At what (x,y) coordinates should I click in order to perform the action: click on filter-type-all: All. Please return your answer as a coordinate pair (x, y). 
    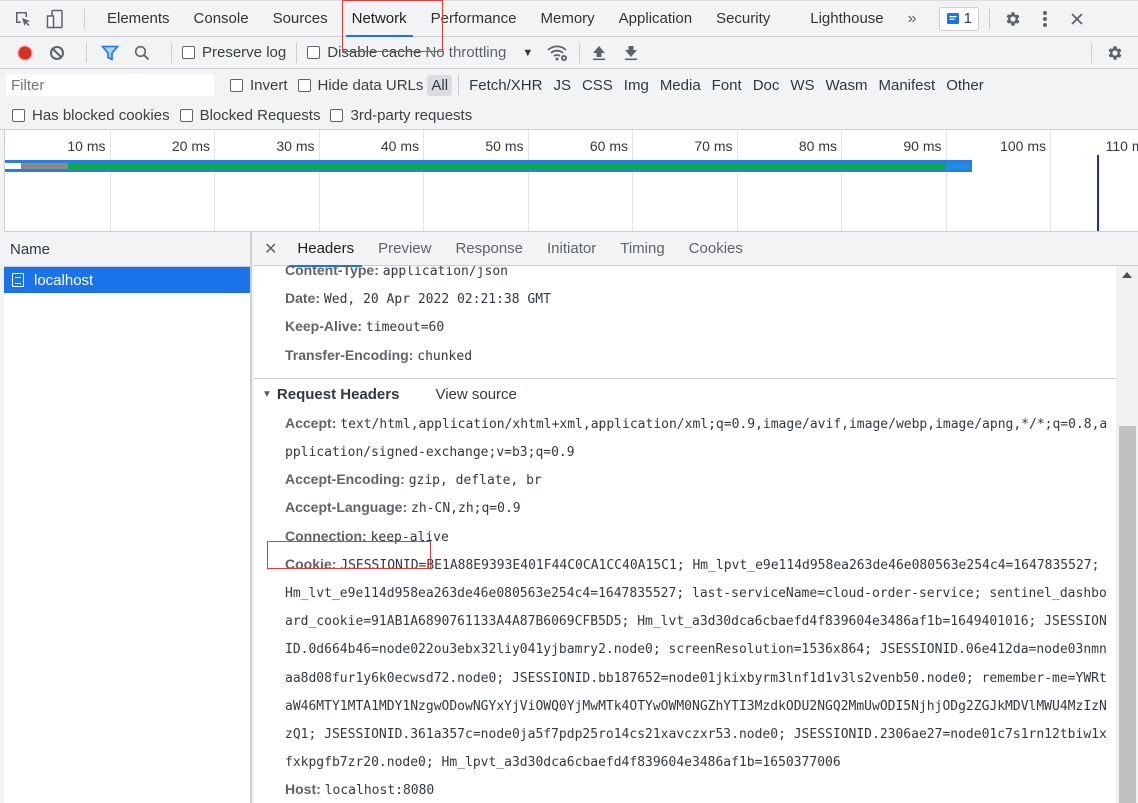
    Looking at the image, I should click on (440, 85).